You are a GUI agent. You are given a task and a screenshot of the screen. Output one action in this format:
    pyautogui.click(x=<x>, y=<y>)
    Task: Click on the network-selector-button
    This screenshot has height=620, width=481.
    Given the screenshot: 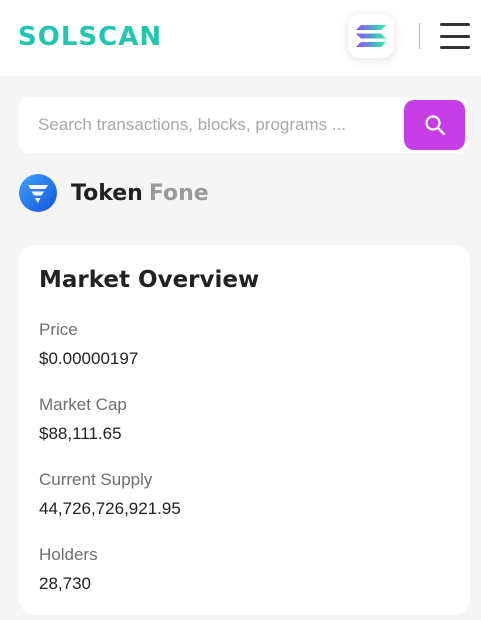 What is the action you would take?
    pyautogui.click(x=371, y=36)
    